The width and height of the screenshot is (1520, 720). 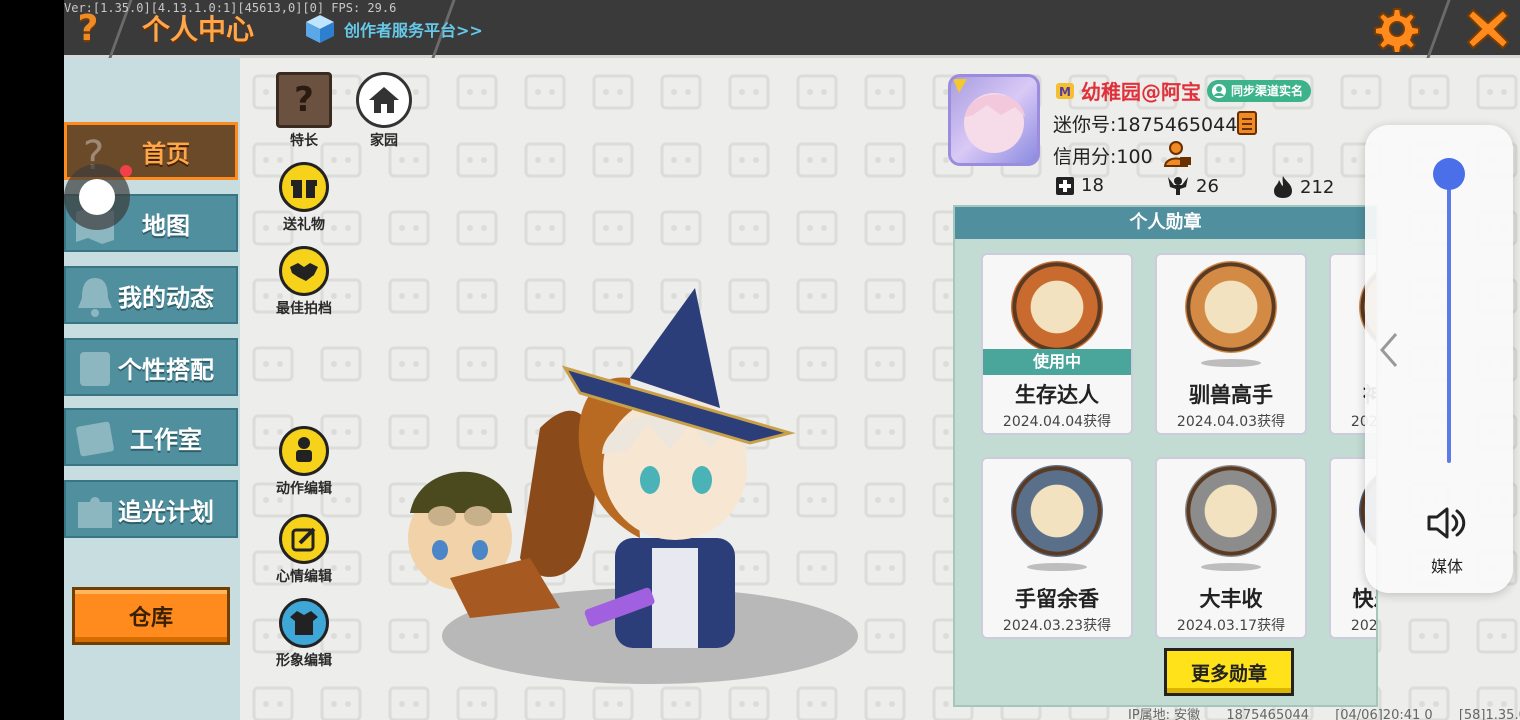 I want to click on sidebar-item-label: 追光计划, so click(x=166, y=511).